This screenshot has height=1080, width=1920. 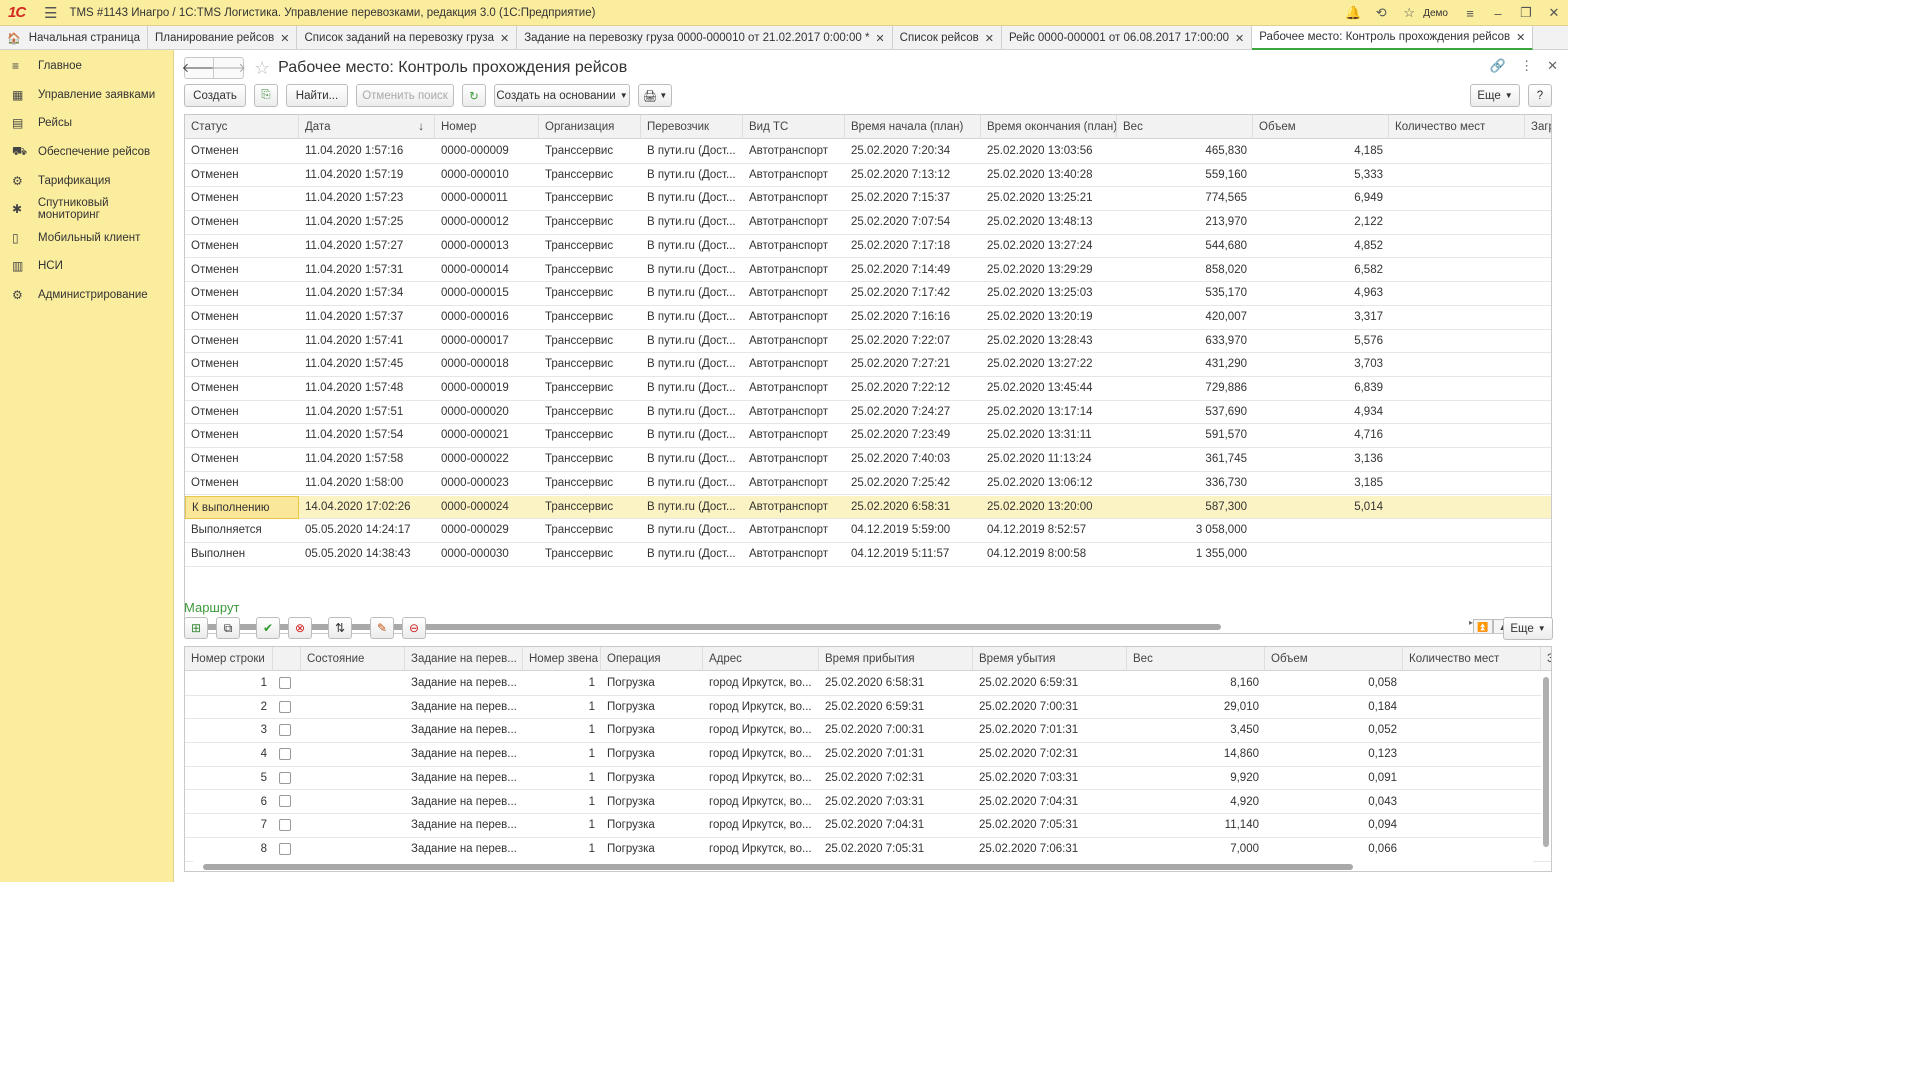 What do you see at coordinates (655, 95) in the screenshot?
I see `print-icon: 🖨 ▼` at bounding box center [655, 95].